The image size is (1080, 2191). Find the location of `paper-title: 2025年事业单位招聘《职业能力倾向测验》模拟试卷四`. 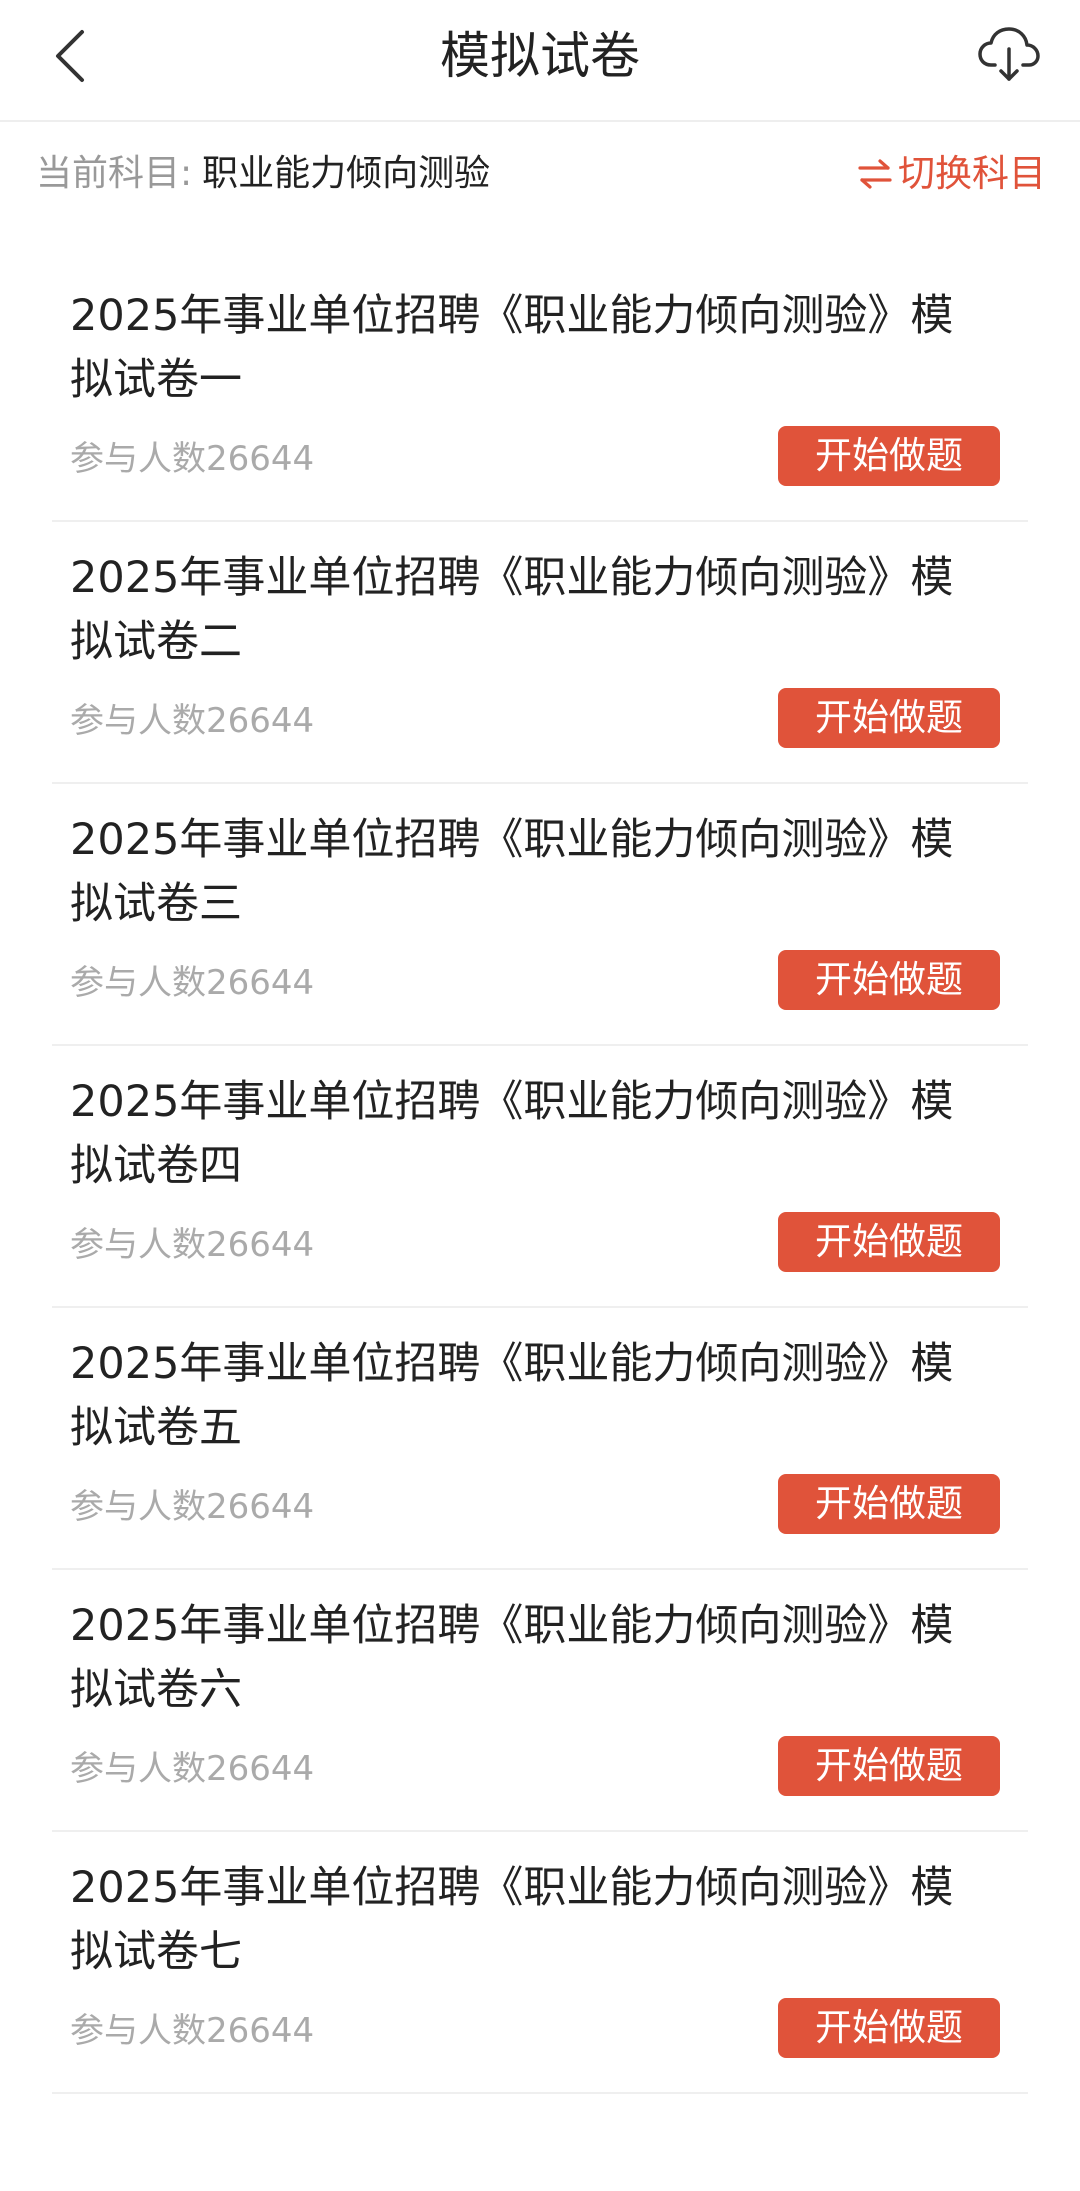

paper-title: 2025年事业单位招聘《职业能力倾向测验》模拟试卷四 is located at coordinates (512, 1134).